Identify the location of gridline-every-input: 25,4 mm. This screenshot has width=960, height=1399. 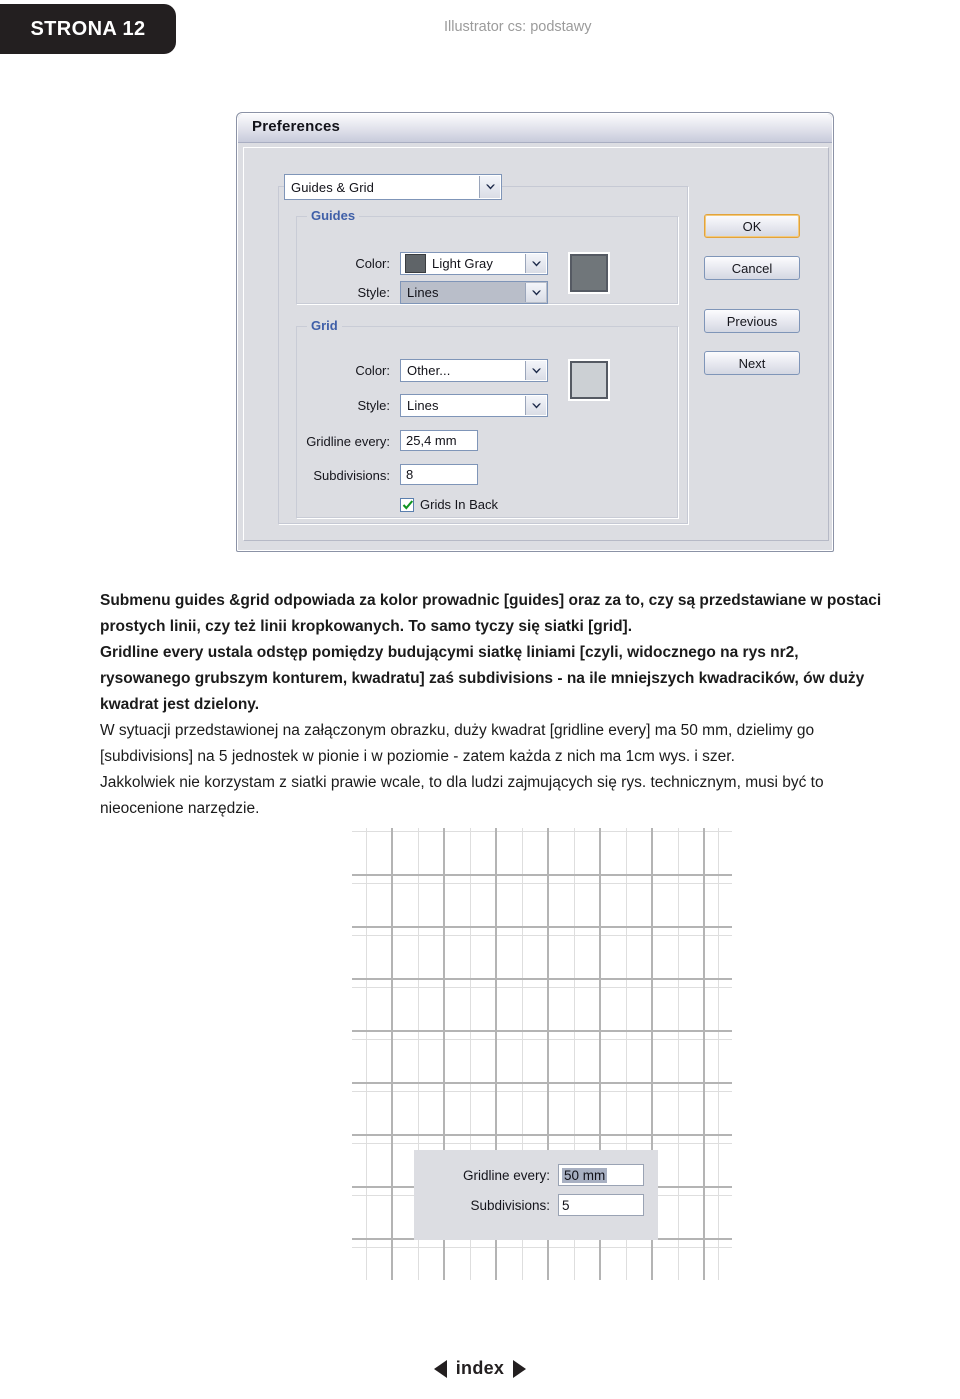
(439, 440).